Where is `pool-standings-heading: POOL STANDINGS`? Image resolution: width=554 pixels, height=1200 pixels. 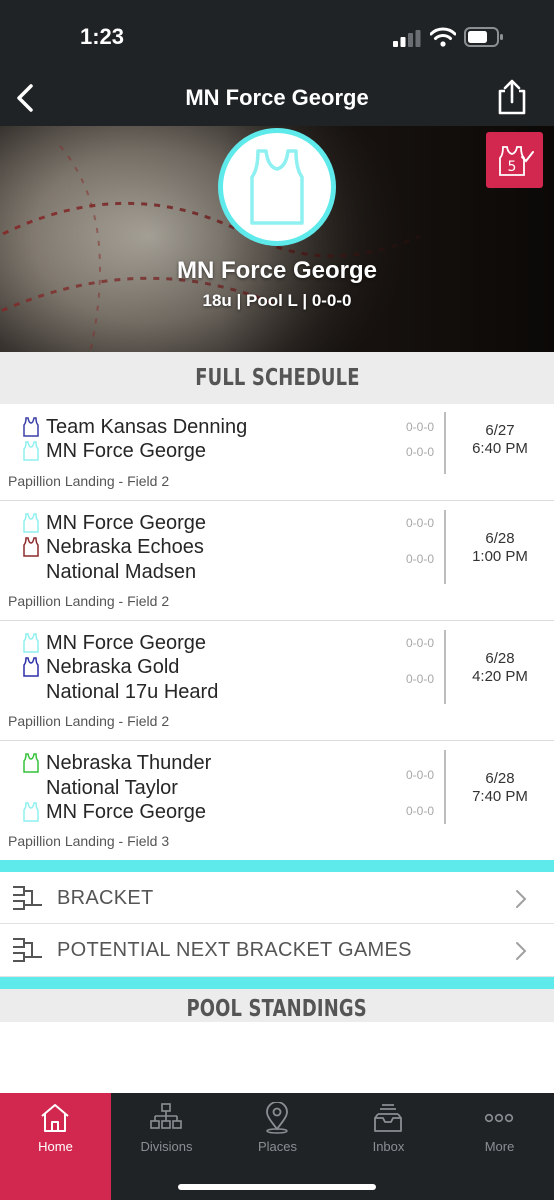 pool-standings-heading: POOL STANDINGS is located at coordinates (277, 1005).